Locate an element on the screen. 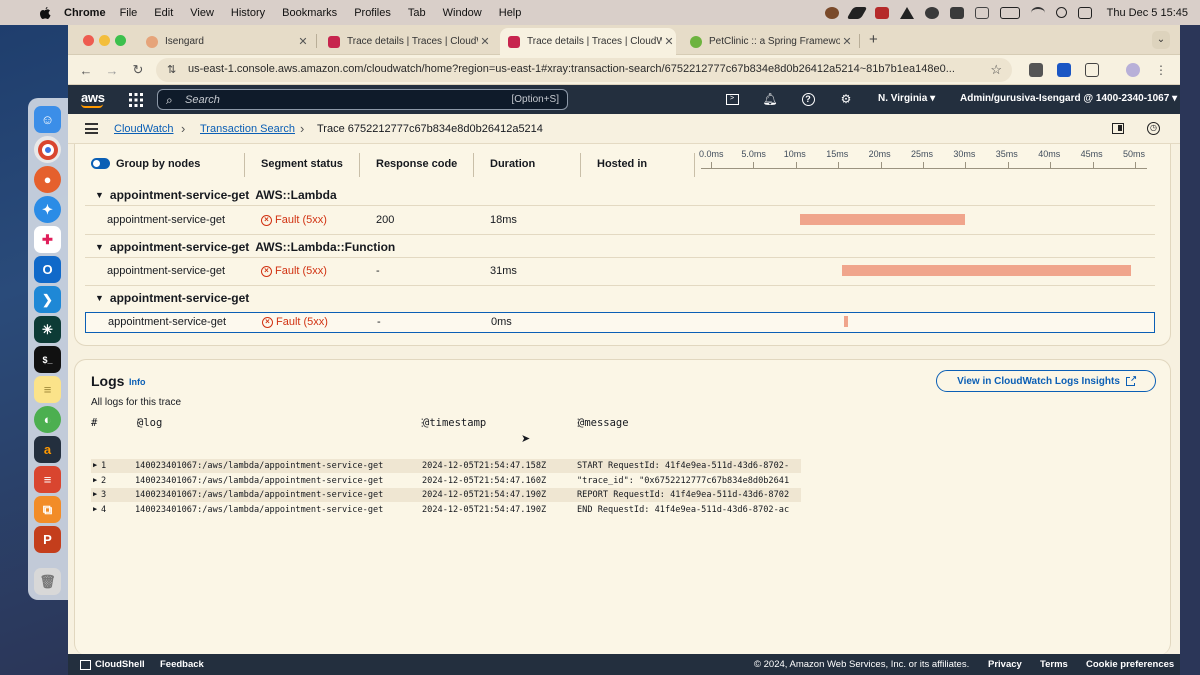  menu-edit: Edit is located at coordinates (163, 13).